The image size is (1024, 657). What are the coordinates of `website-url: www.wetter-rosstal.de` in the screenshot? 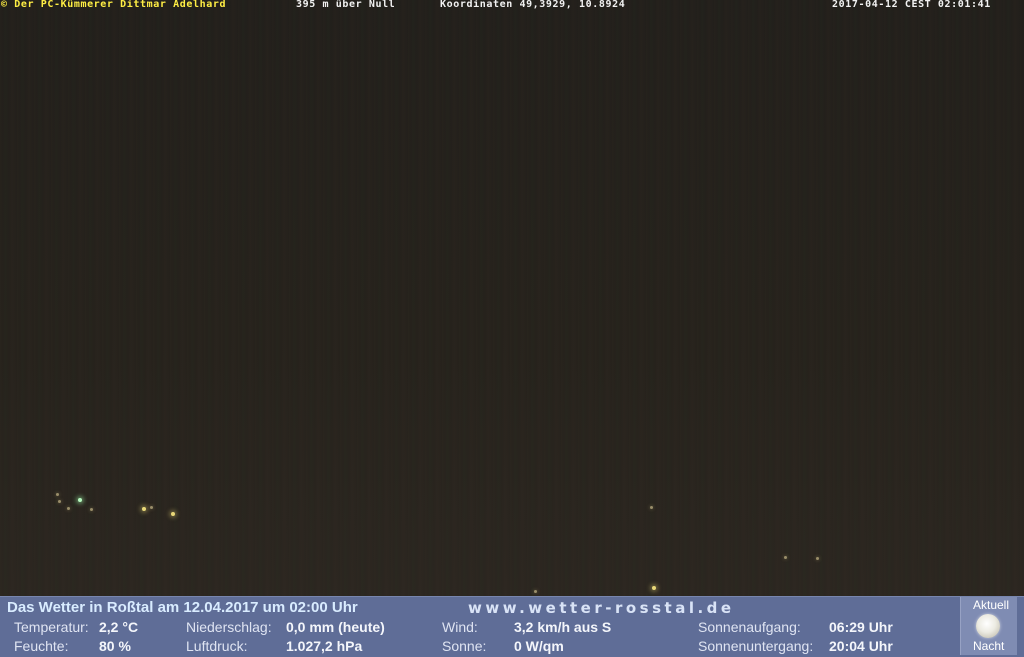 It's located at (601, 608).